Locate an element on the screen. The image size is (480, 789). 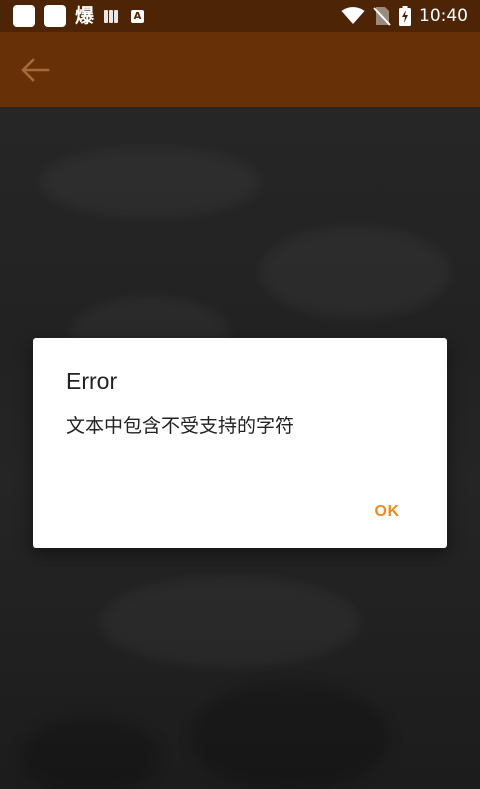
wifi-icon is located at coordinates (353, 15).